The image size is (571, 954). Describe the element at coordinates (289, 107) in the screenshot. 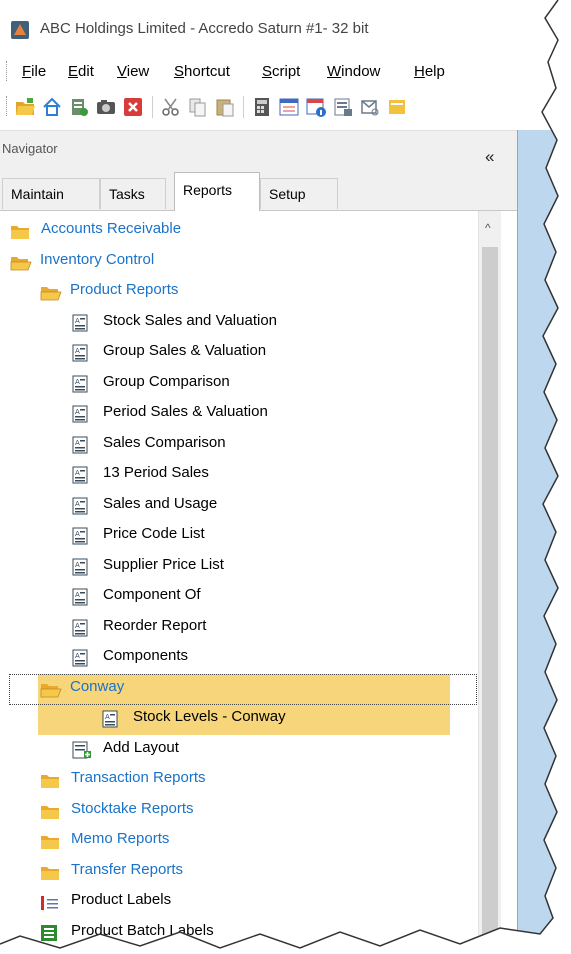

I see `calendar-icon` at that location.